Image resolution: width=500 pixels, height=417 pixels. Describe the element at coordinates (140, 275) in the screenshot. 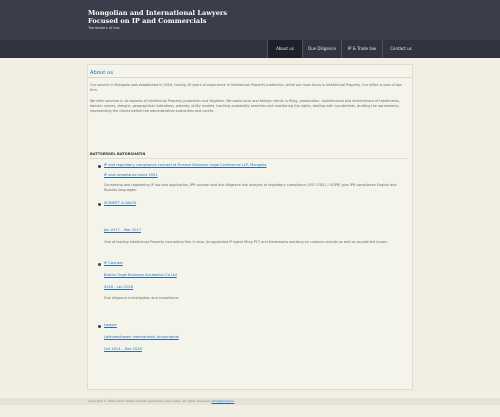

I see `entry-3-org-link: Batrim Orgel Business Incubation Co Ltd` at that location.